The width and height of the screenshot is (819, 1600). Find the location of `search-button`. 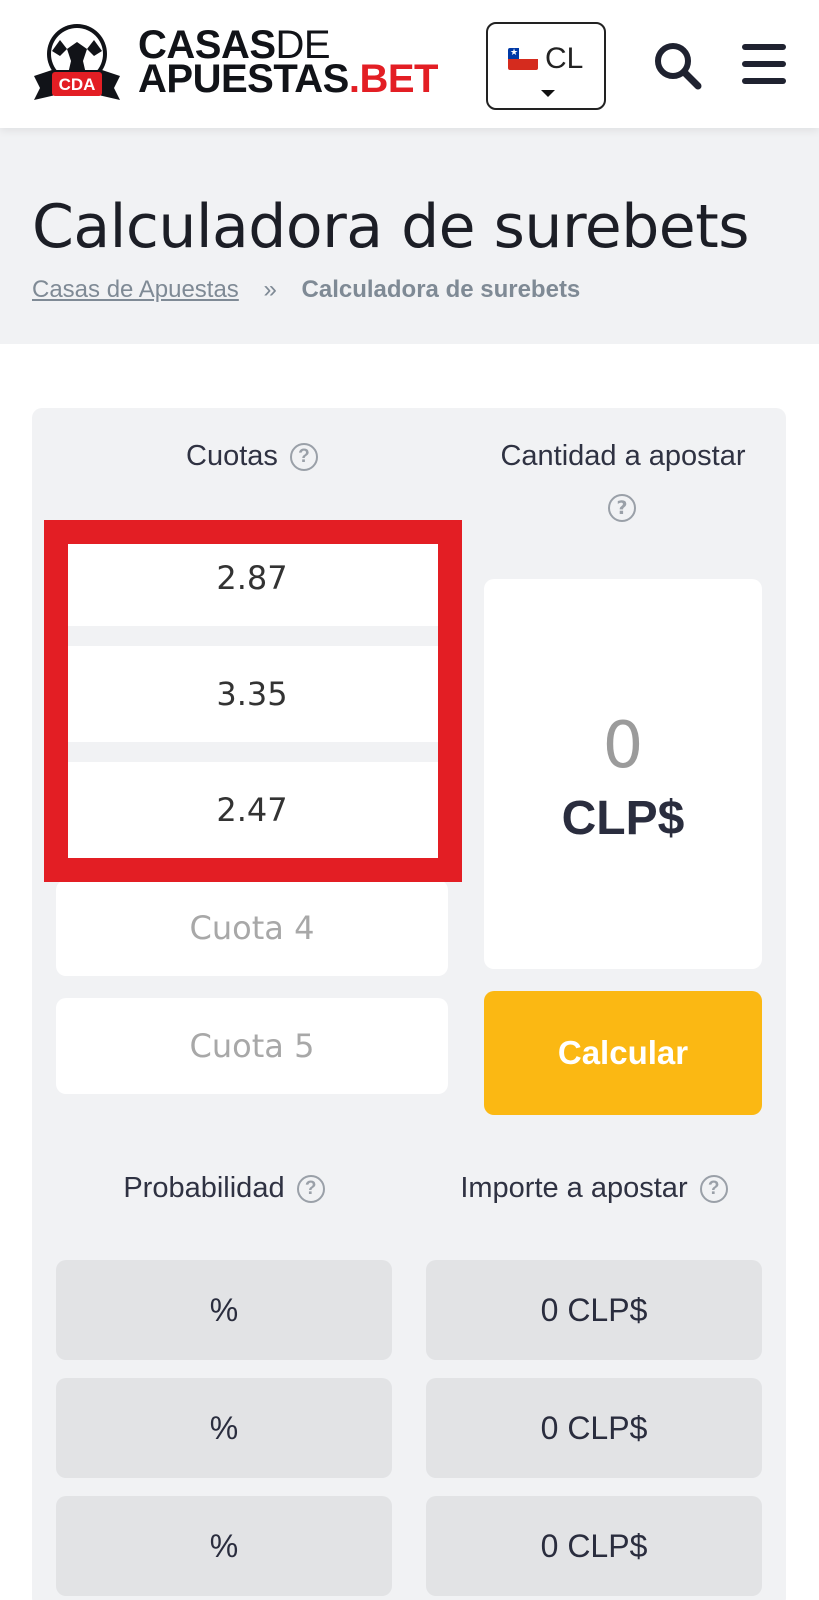

search-button is located at coordinates (678, 66).